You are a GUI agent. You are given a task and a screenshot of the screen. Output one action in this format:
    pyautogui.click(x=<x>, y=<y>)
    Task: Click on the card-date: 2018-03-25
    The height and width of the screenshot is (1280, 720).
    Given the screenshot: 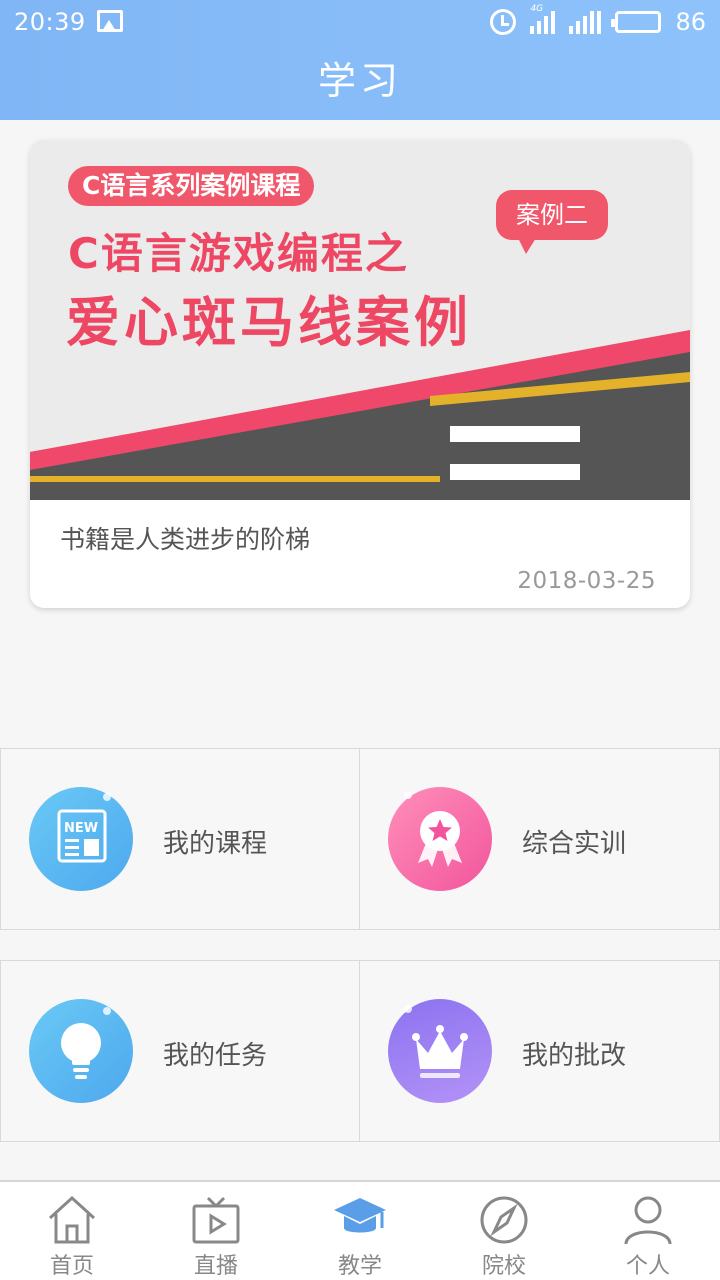 What is the action you would take?
    pyautogui.click(x=586, y=581)
    